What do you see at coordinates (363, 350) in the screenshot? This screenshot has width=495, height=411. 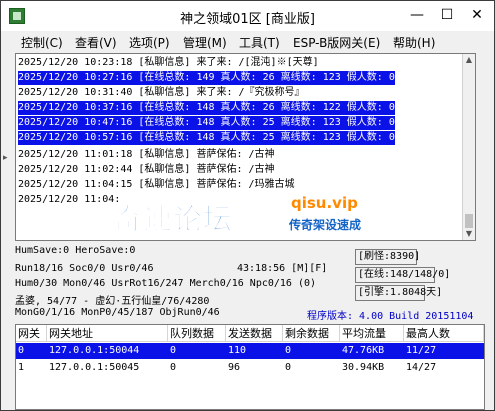 I see `cell-avg-traffic: 47.76KB` at bounding box center [363, 350].